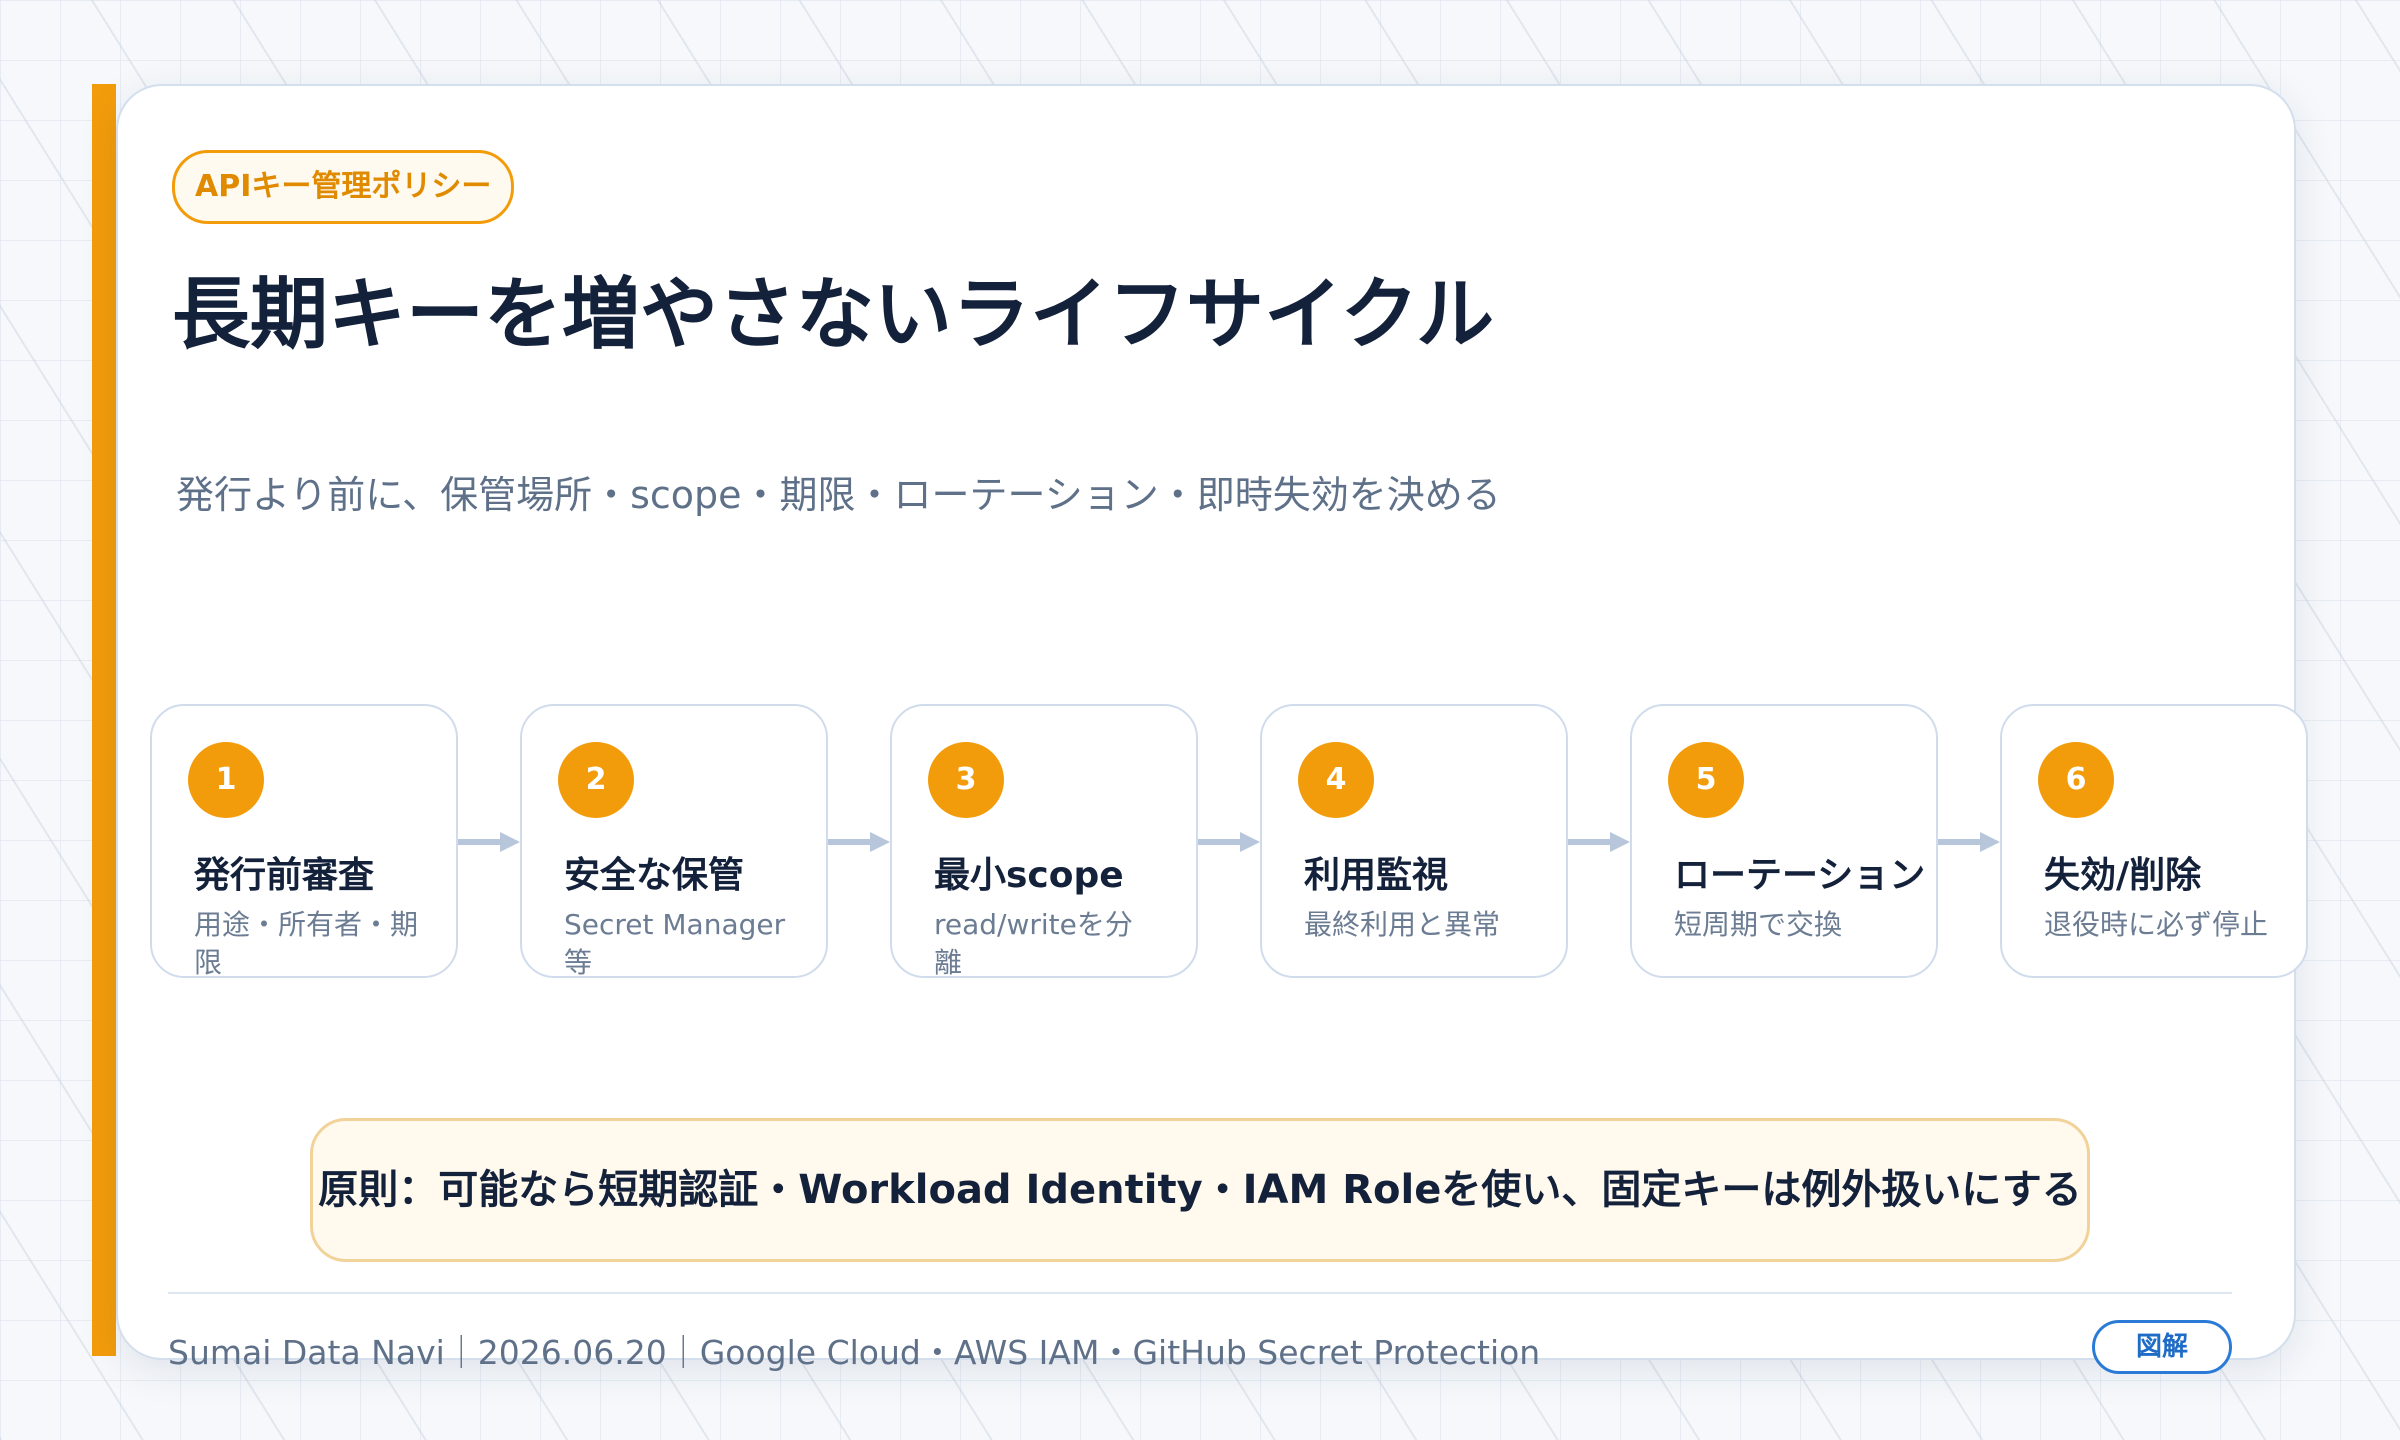 This screenshot has height=1440, width=2400. What do you see at coordinates (1706, 780) in the screenshot?
I see `step-number-badge: 5` at bounding box center [1706, 780].